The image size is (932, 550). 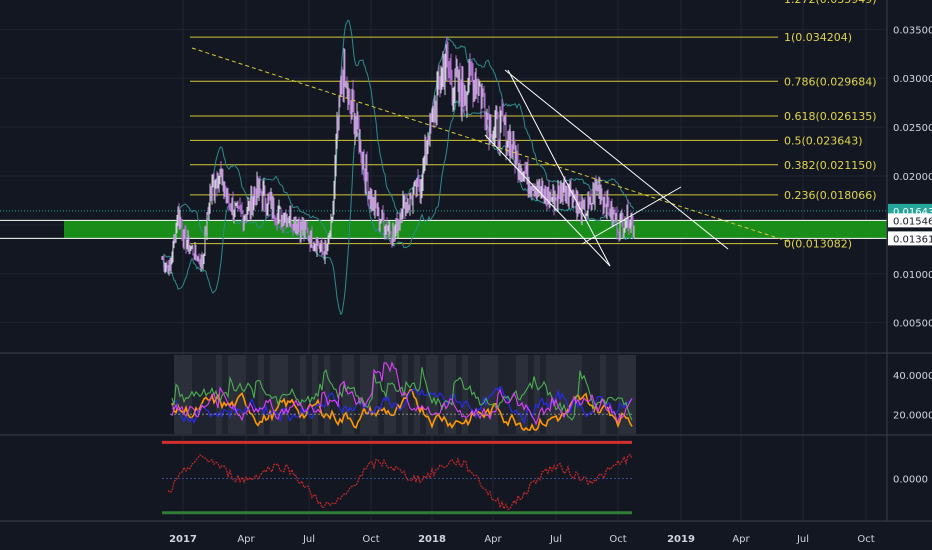 I want to click on fib-label-1: 1(0.034204), so click(x=818, y=37).